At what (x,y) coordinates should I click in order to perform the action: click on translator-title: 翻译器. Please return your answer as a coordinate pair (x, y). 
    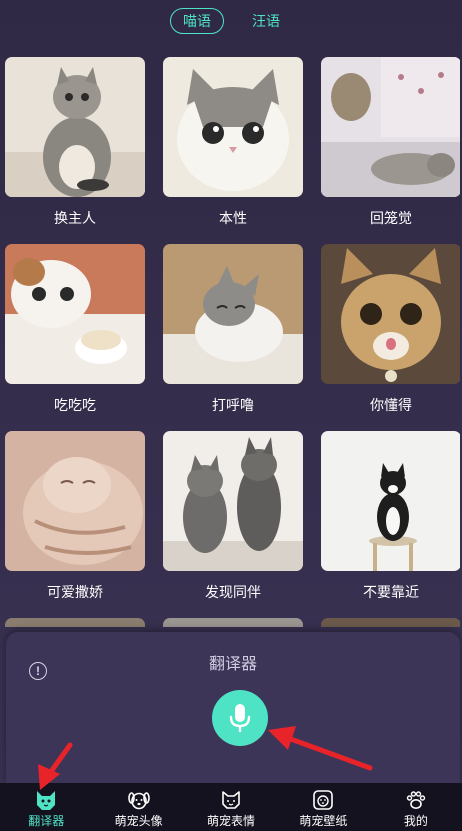
    Looking at the image, I should click on (232, 664).